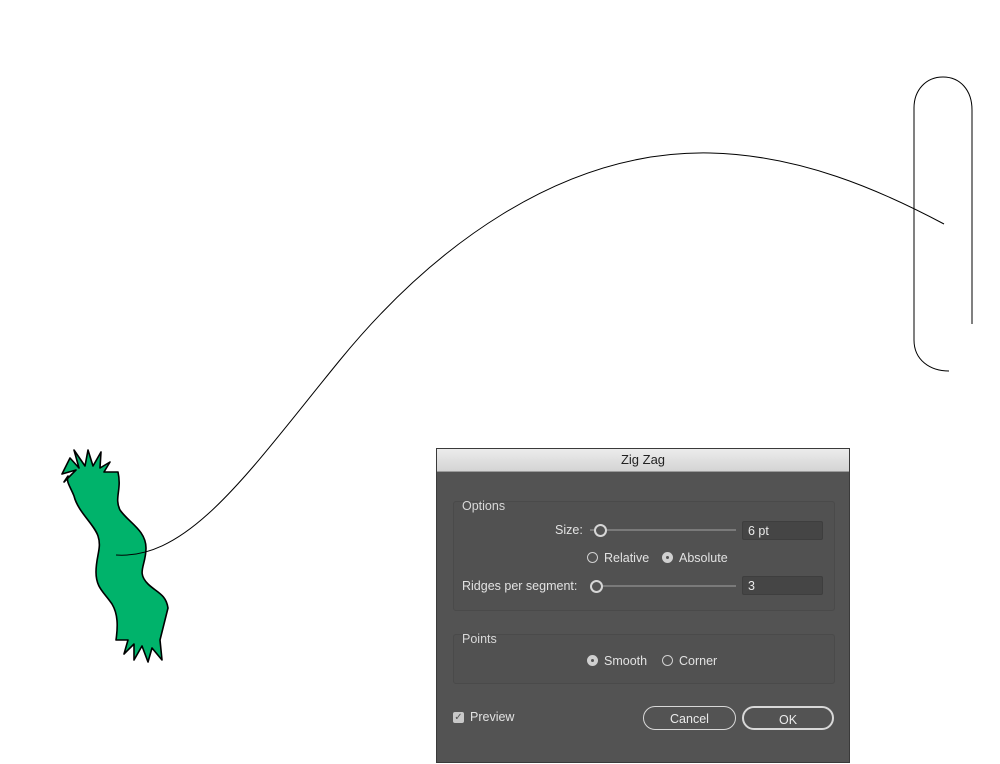  Describe the element at coordinates (667, 557) in the screenshot. I see `absolute-radio` at that location.